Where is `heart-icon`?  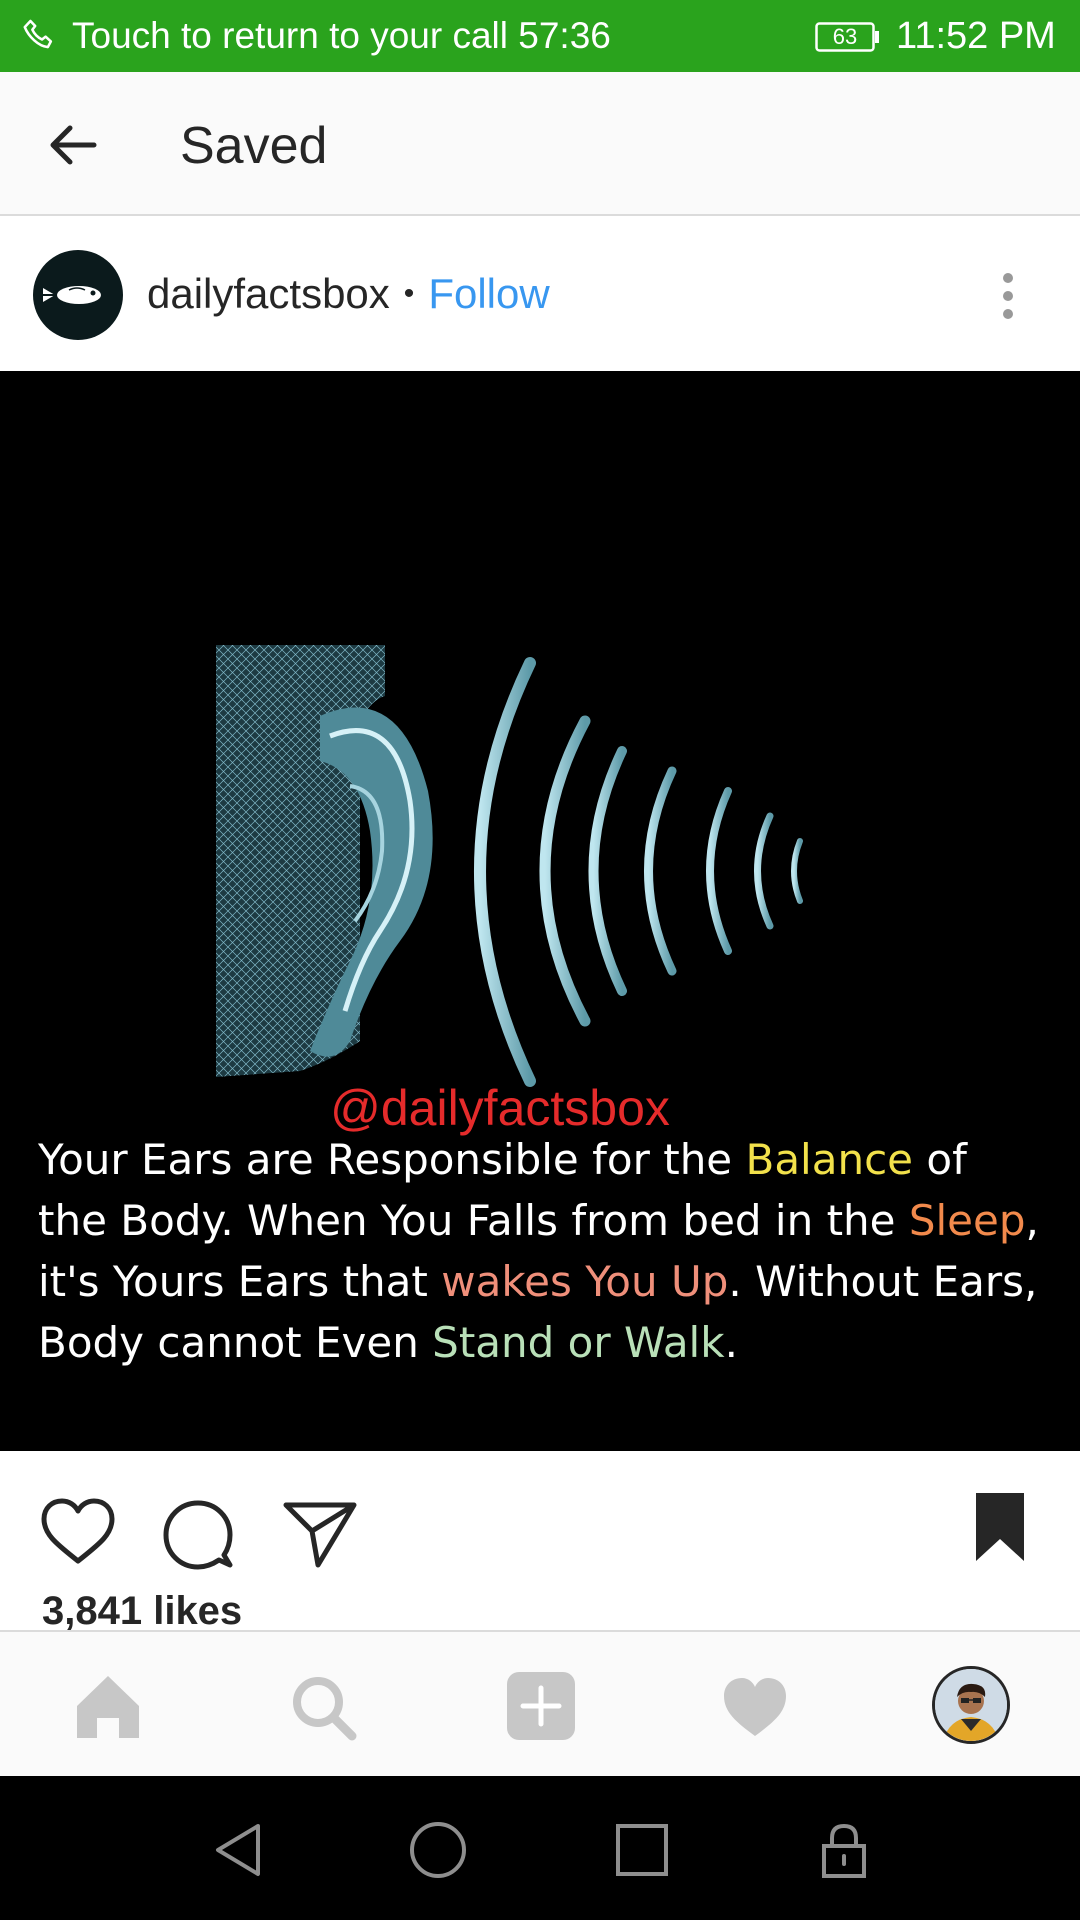 heart-icon is located at coordinates (78, 1533).